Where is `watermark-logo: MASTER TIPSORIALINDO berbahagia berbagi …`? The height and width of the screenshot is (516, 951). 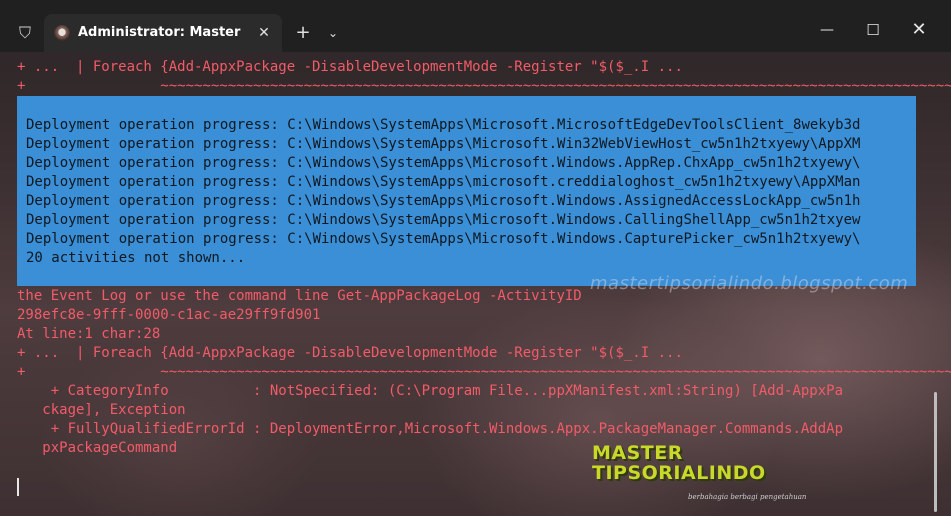 watermark-logo: MASTER TIPSORIALINDO berbahagia berbagi … is located at coordinates (697, 472).